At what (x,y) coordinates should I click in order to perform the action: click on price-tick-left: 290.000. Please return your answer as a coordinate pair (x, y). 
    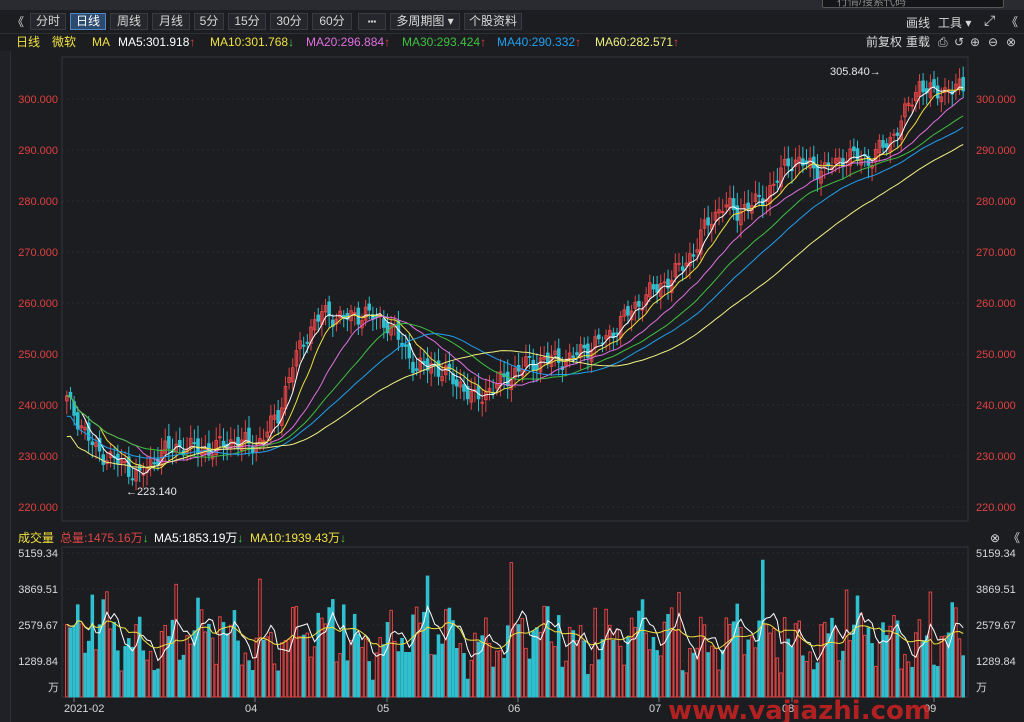
    Looking at the image, I should click on (38, 151).